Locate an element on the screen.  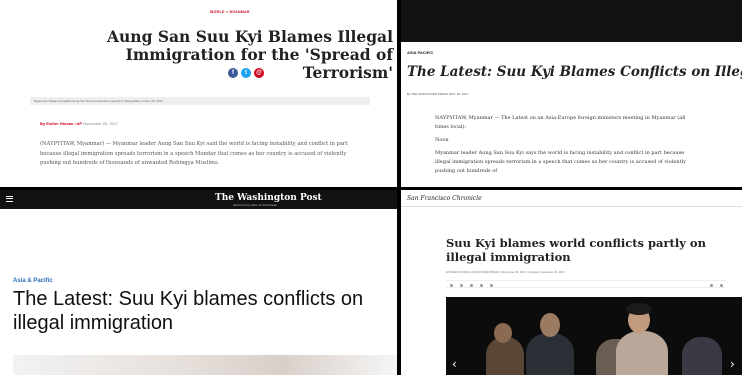
masthead-logo: The Washington Post is located at coordinates (268, 198).